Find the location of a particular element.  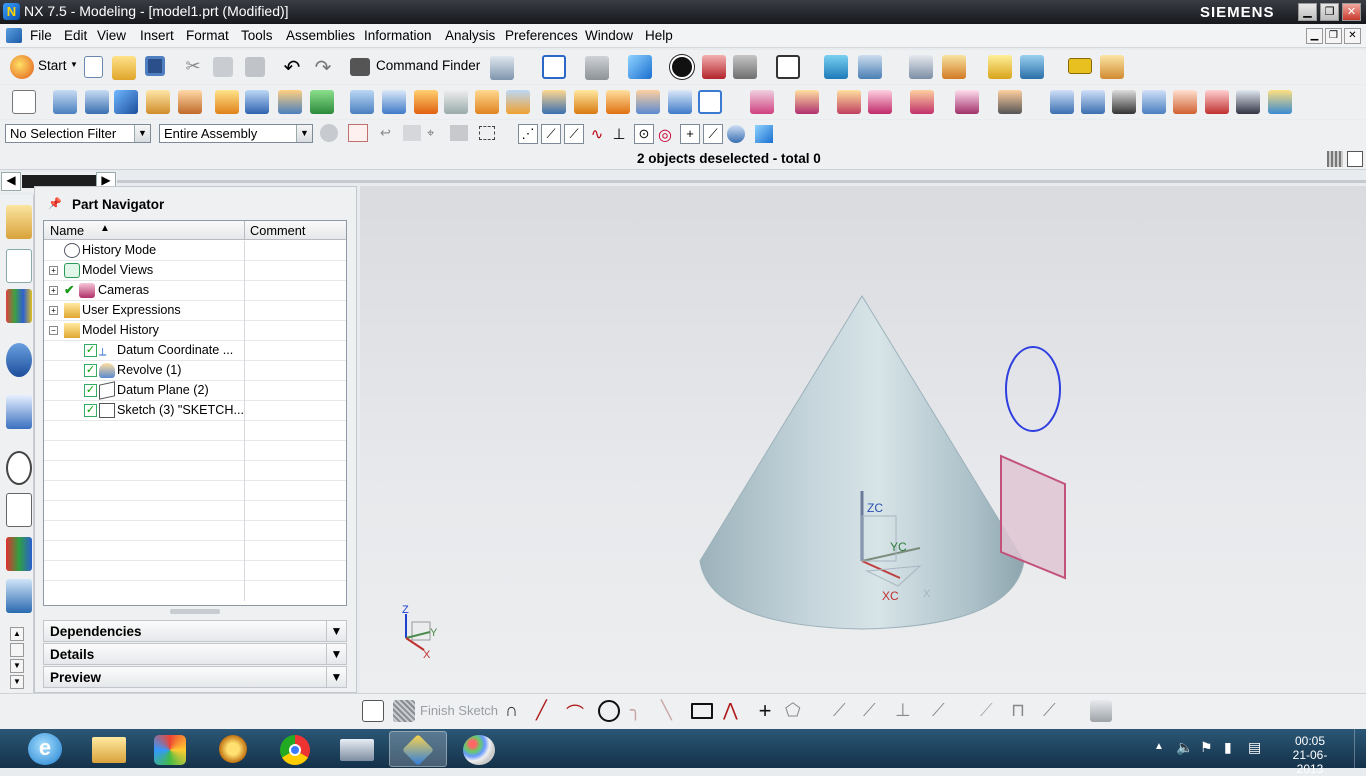

auto-constrain-icon: ⟋ is located at coordinates (1055, 712).